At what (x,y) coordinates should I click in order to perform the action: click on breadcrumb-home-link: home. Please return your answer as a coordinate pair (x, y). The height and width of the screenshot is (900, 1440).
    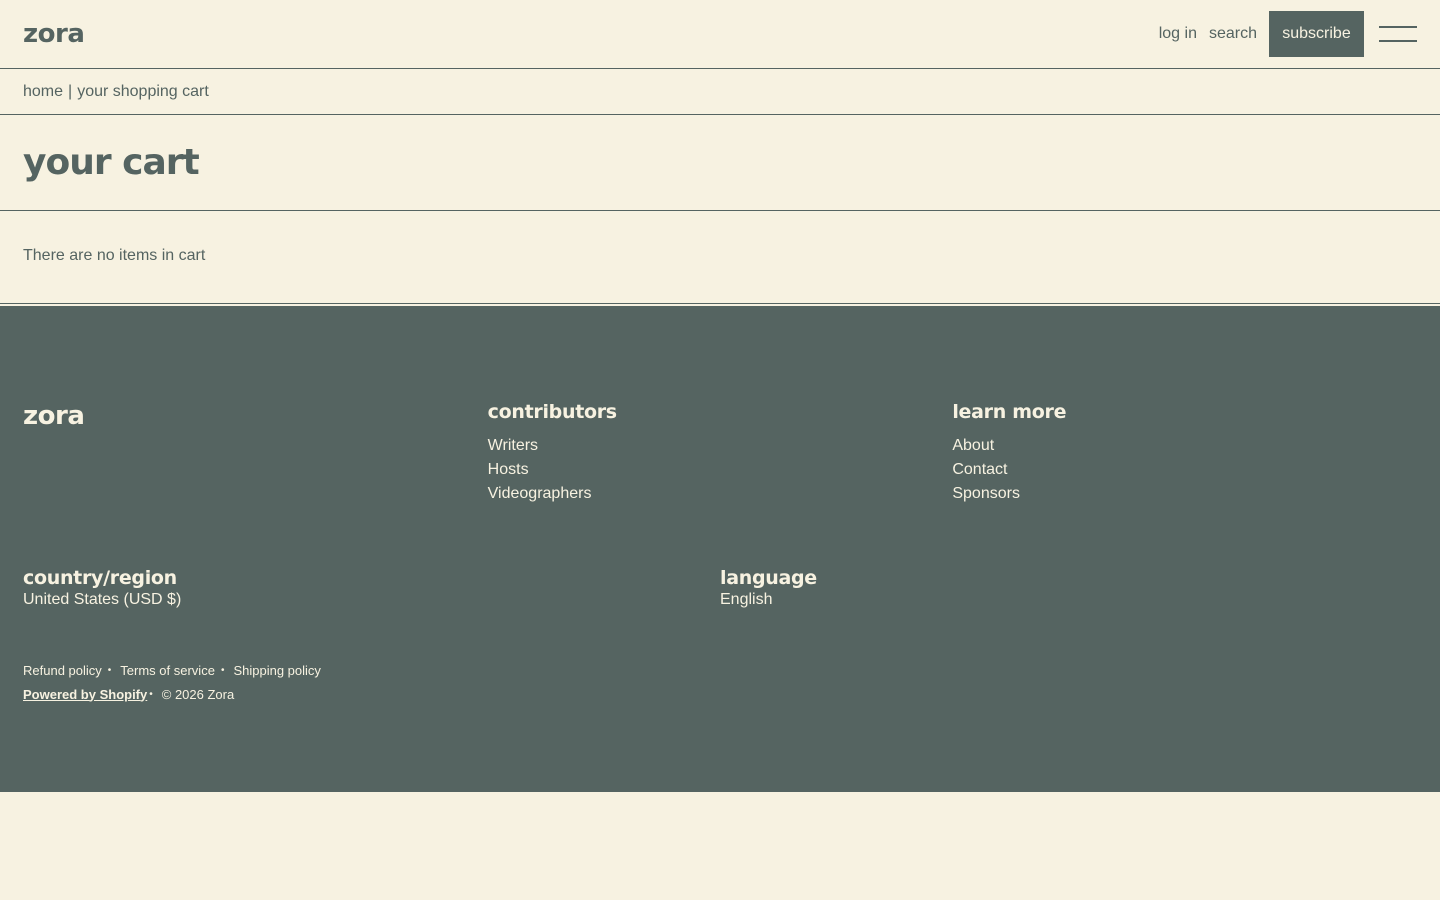
    Looking at the image, I should click on (43, 92).